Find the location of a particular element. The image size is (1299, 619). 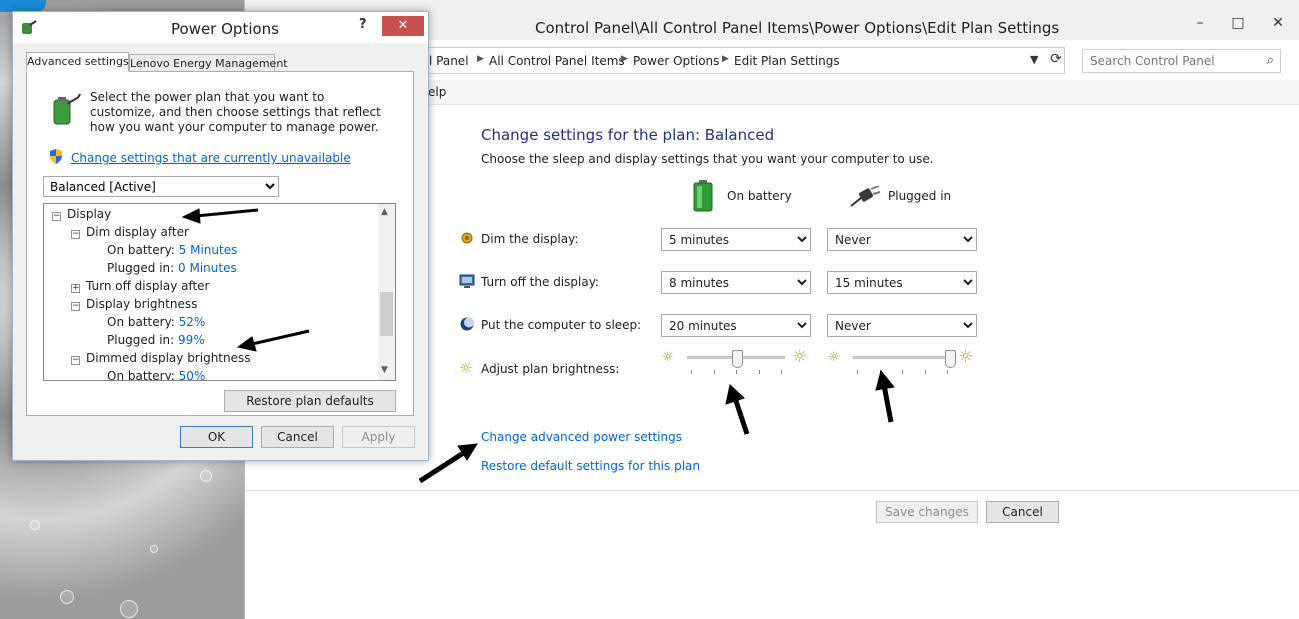

close-button: ✕ is located at coordinates (1278, 23).